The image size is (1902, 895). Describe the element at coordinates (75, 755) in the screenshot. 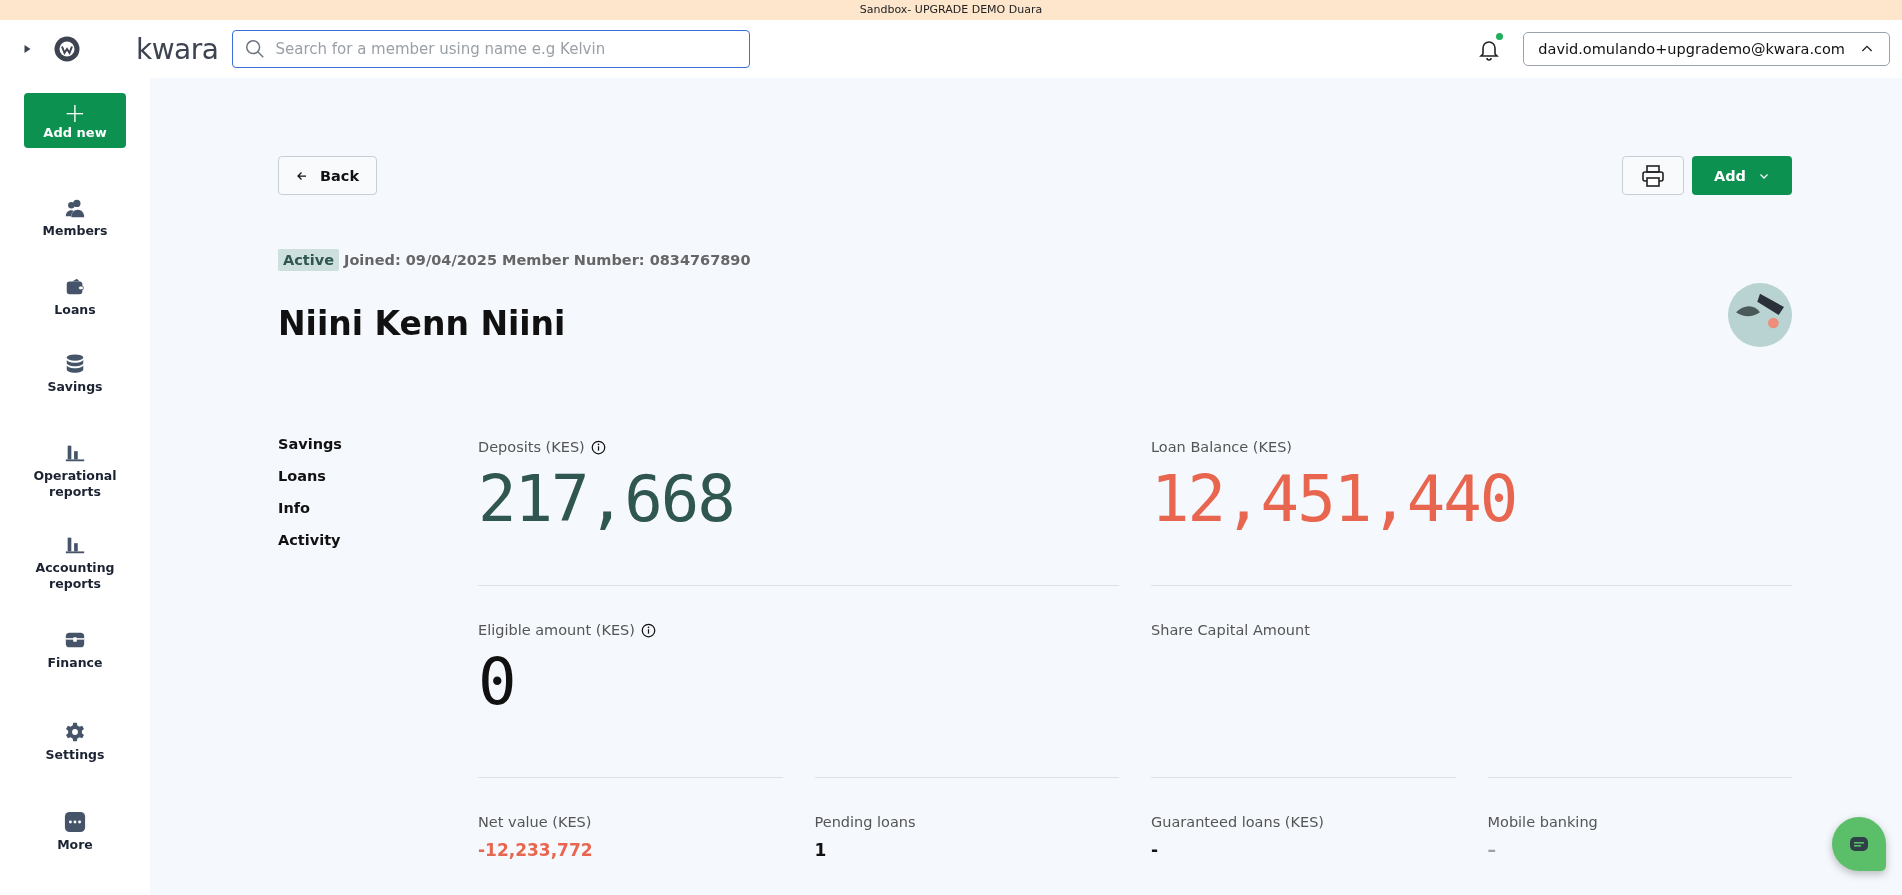

I see `sidebar-nav-link: Settings` at that location.